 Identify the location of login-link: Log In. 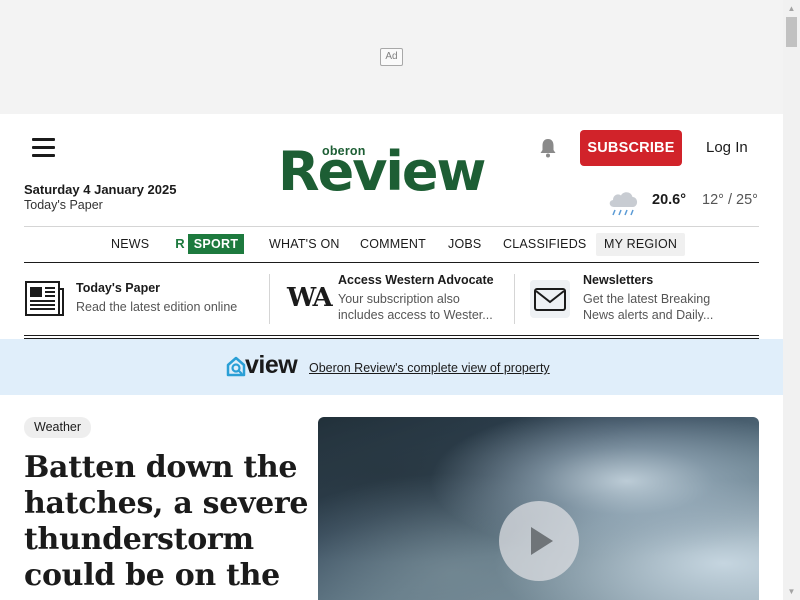
(727, 147).